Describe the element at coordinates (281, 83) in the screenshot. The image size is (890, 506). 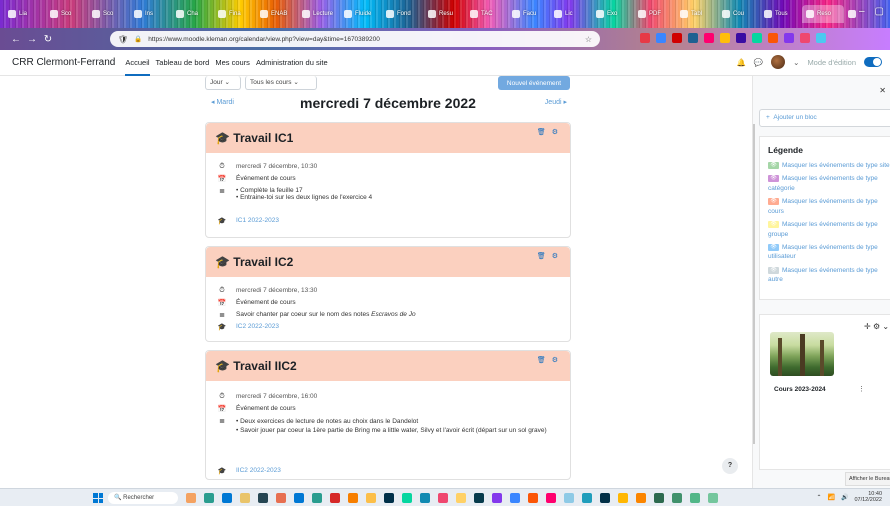
I see `course-select: Tous les cours ⌄` at that location.